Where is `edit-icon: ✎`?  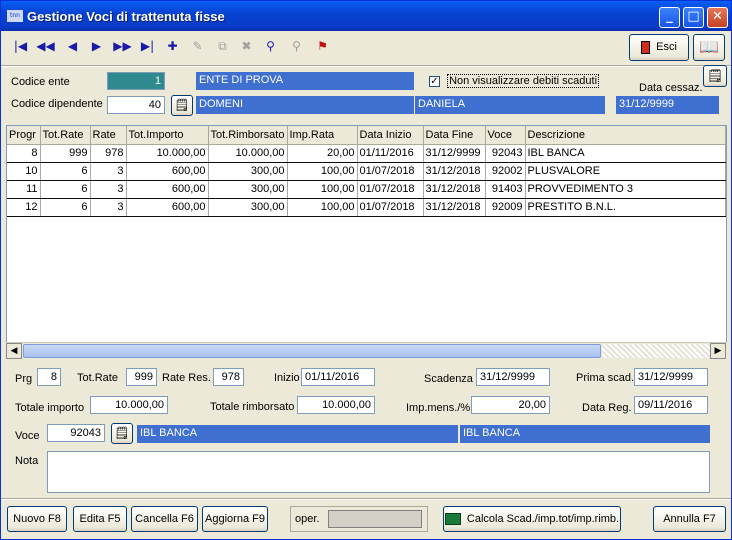
edit-icon: ✎ is located at coordinates (197, 46).